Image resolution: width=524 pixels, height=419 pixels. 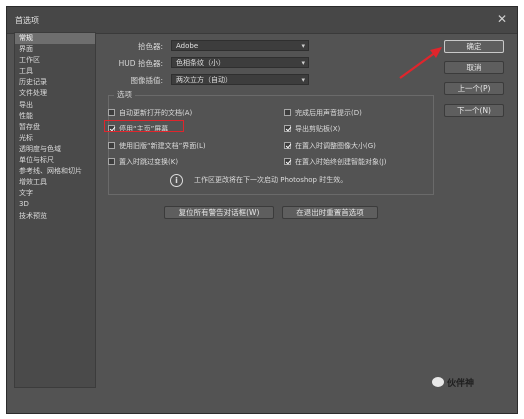 I want to click on wechat-icon, so click(x=438, y=382).